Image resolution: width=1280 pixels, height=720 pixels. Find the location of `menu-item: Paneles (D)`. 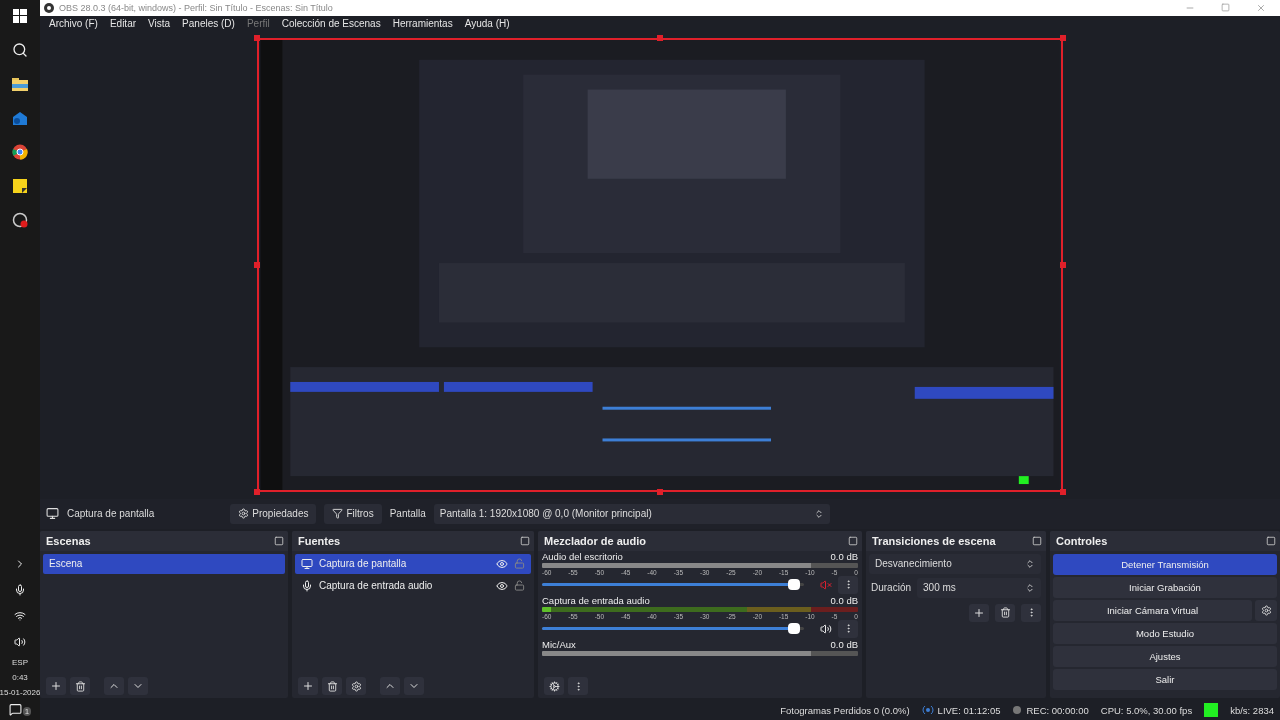

menu-item: Paneles (D) is located at coordinates (208, 24).